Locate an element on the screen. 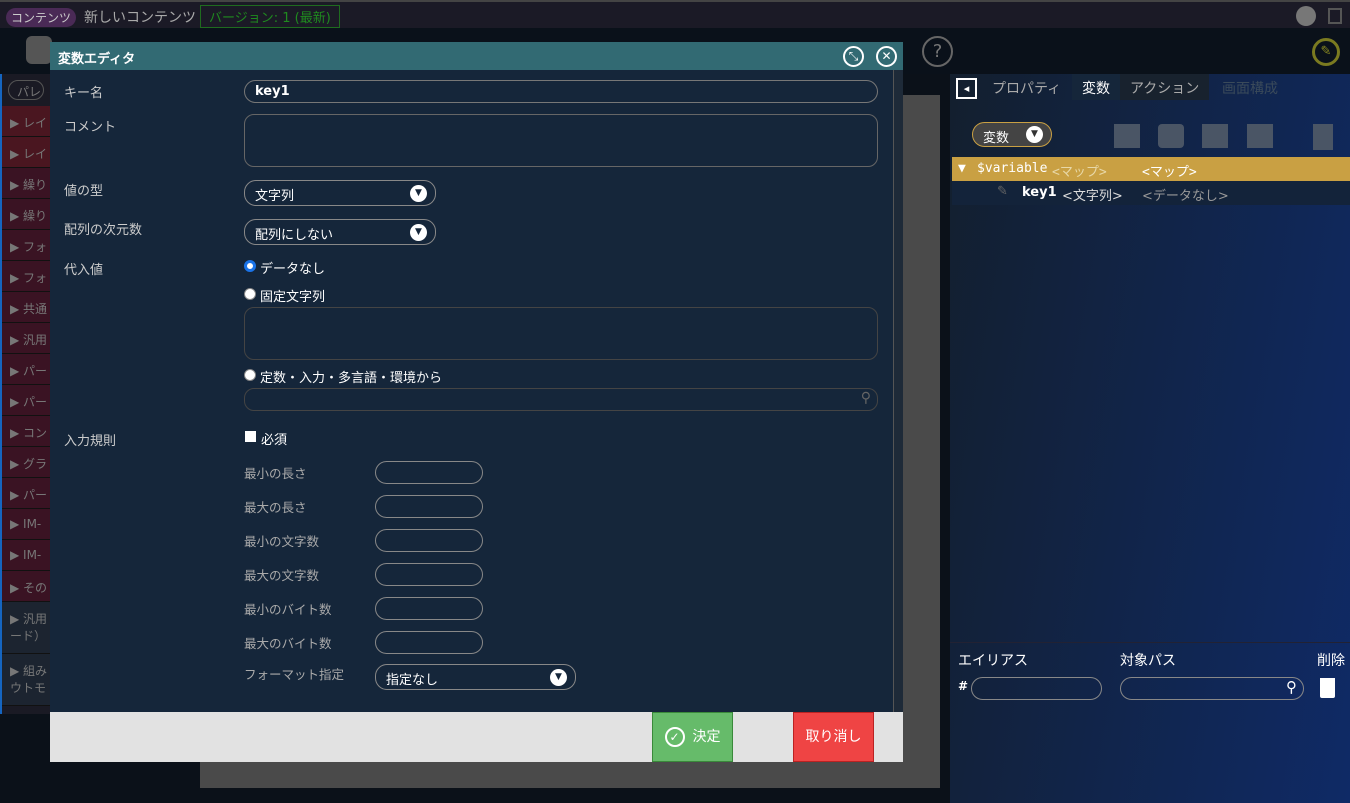  cancel-button: 取り消し is located at coordinates (833, 737).